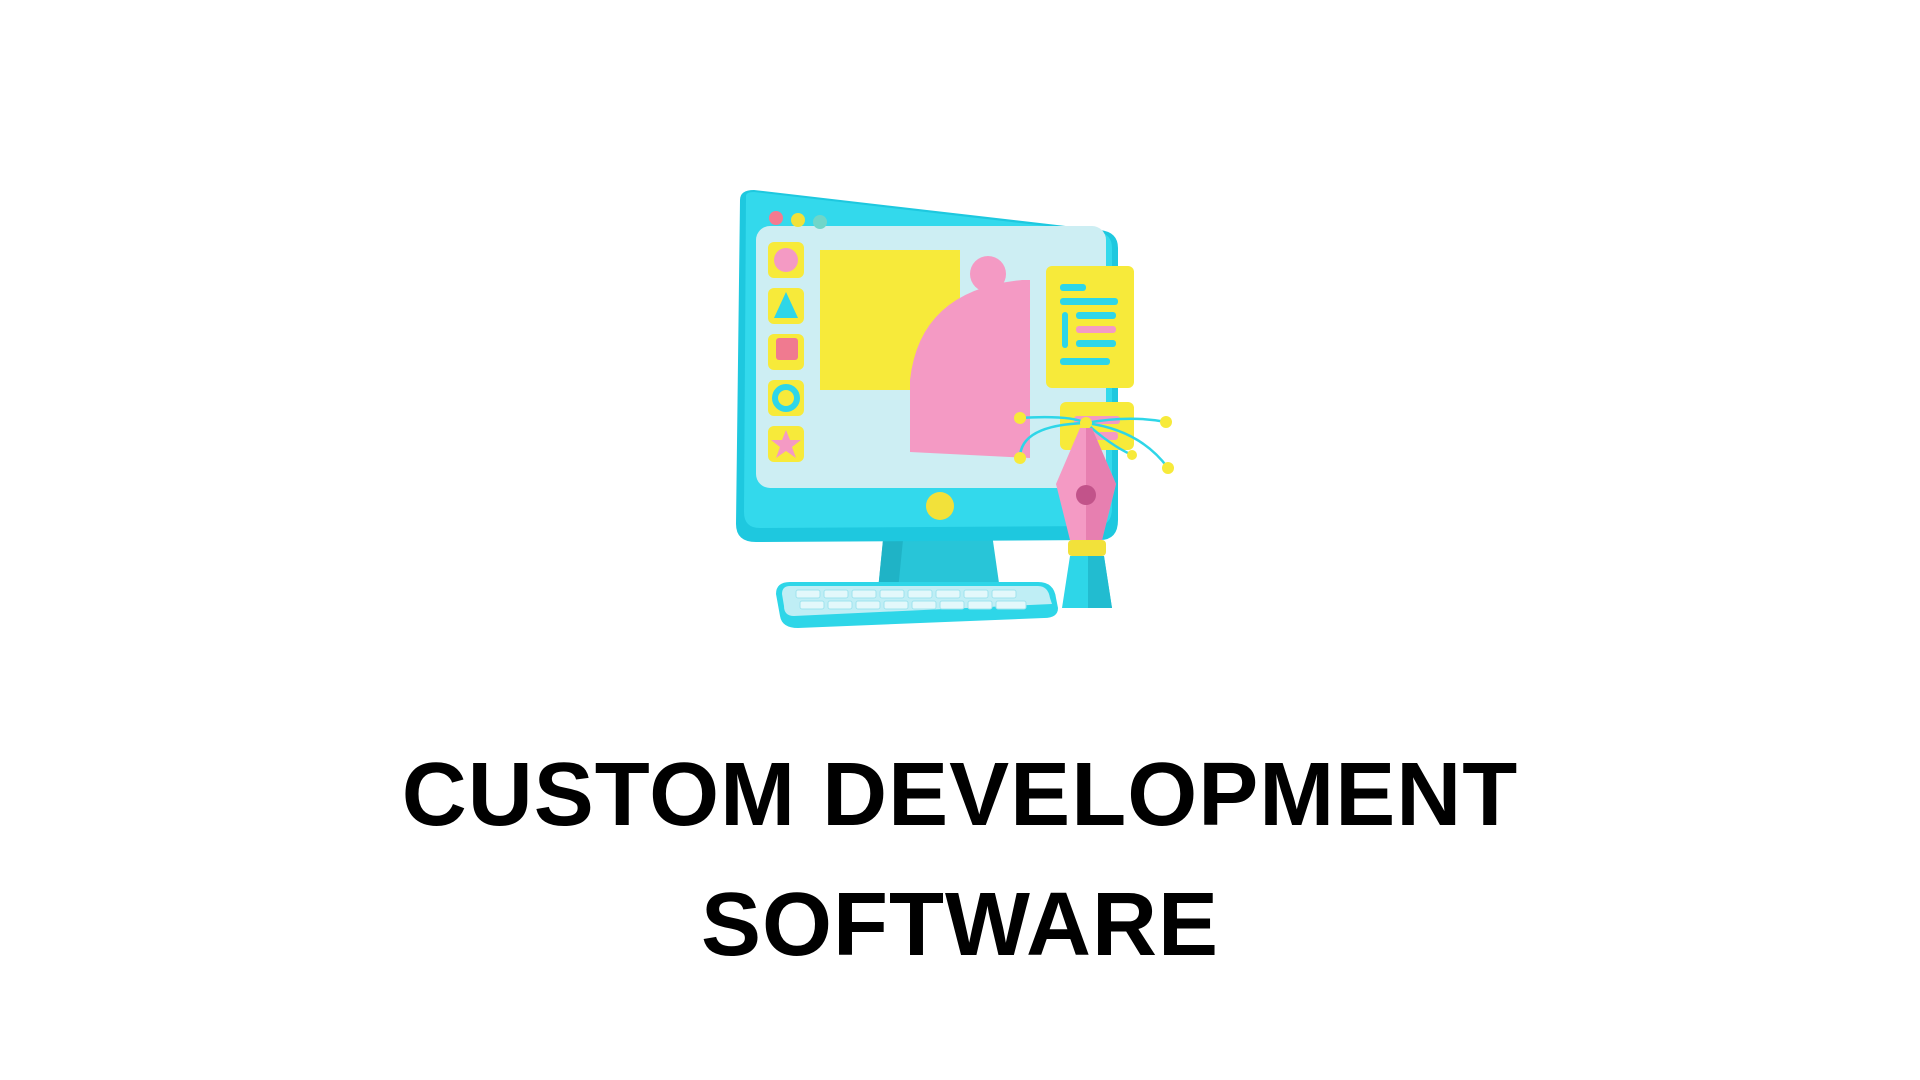  I want to click on tool-palette, so click(786, 352).